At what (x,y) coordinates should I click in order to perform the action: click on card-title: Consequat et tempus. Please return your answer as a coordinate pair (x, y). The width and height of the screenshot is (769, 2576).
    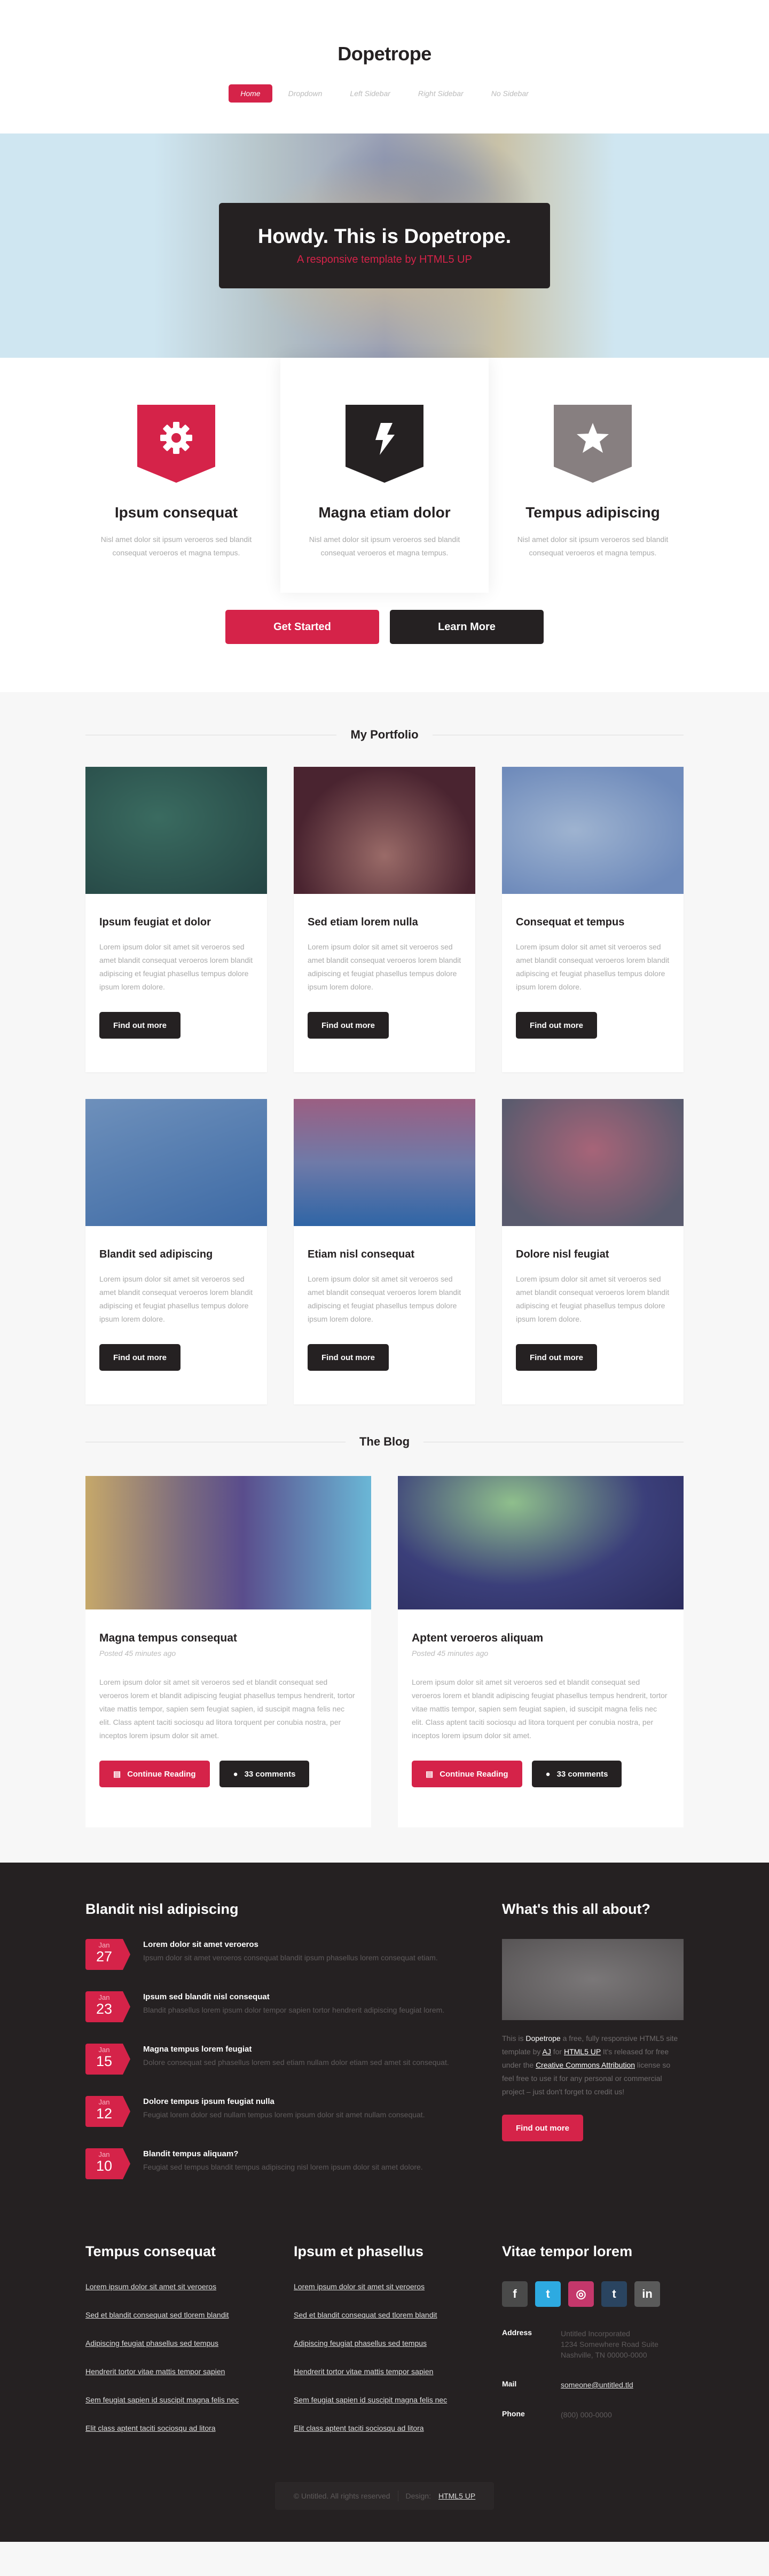
    Looking at the image, I should click on (593, 922).